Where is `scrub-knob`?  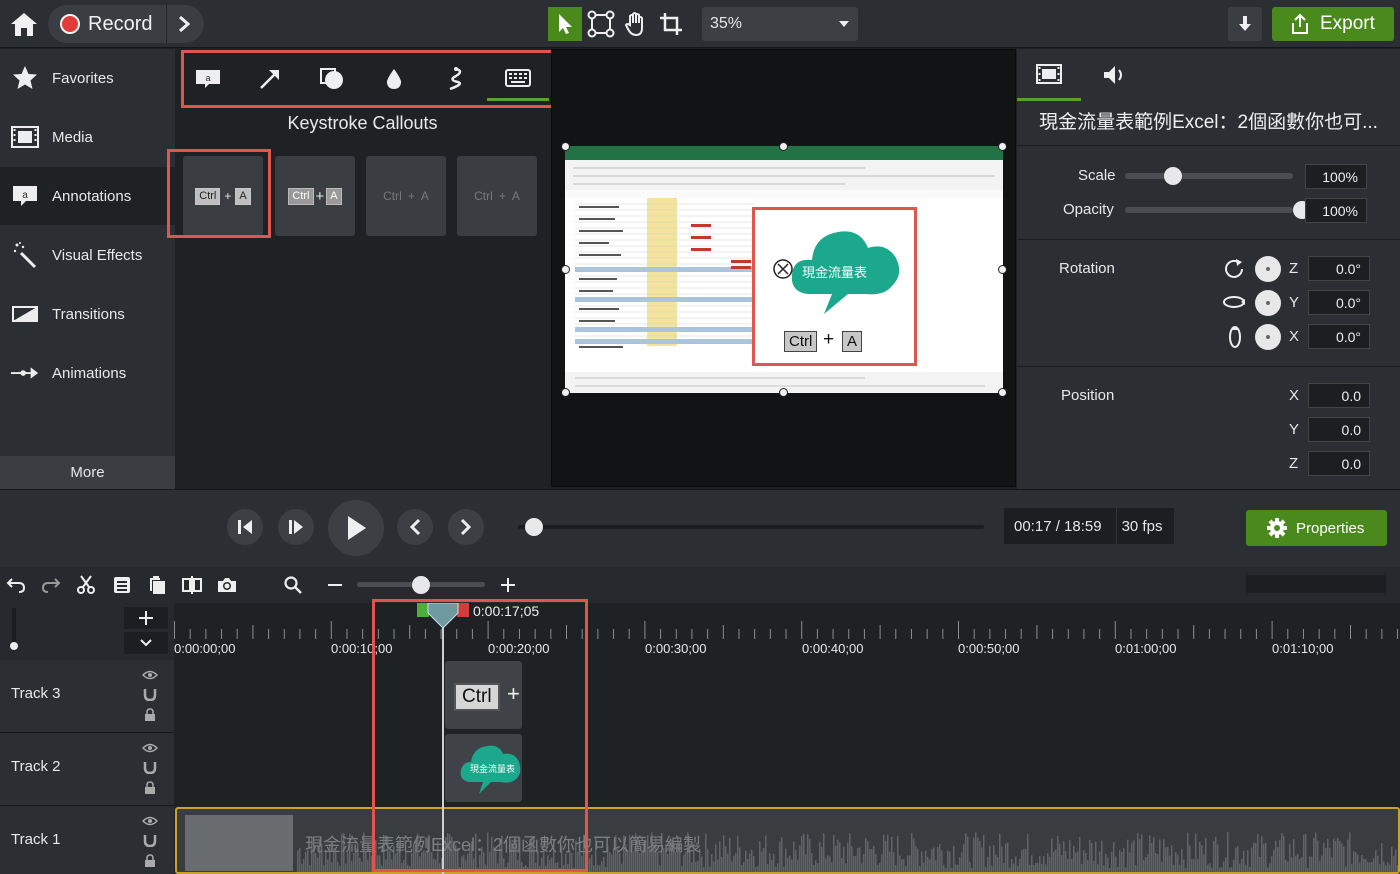 scrub-knob is located at coordinates (533, 527).